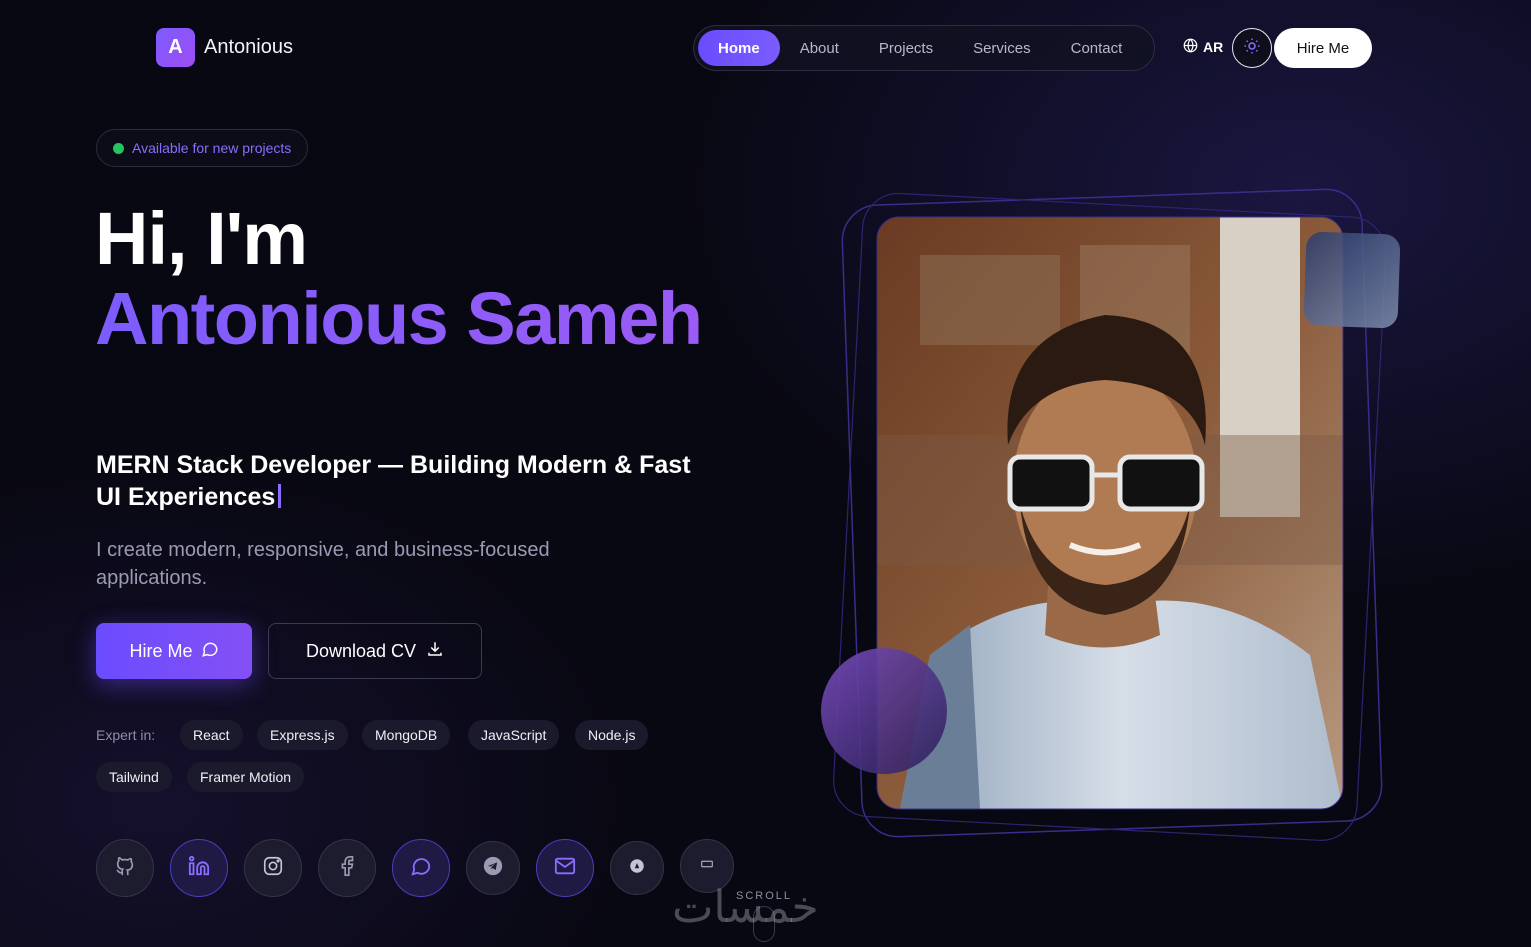 The height and width of the screenshot is (947, 1531). What do you see at coordinates (134, 777) in the screenshot?
I see `skill-tag: Tailwind` at bounding box center [134, 777].